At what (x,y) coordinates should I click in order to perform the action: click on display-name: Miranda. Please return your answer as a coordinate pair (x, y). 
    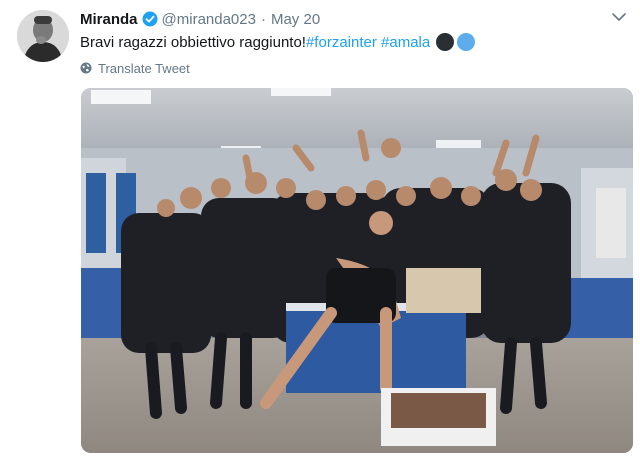
    Looking at the image, I should click on (109, 19).